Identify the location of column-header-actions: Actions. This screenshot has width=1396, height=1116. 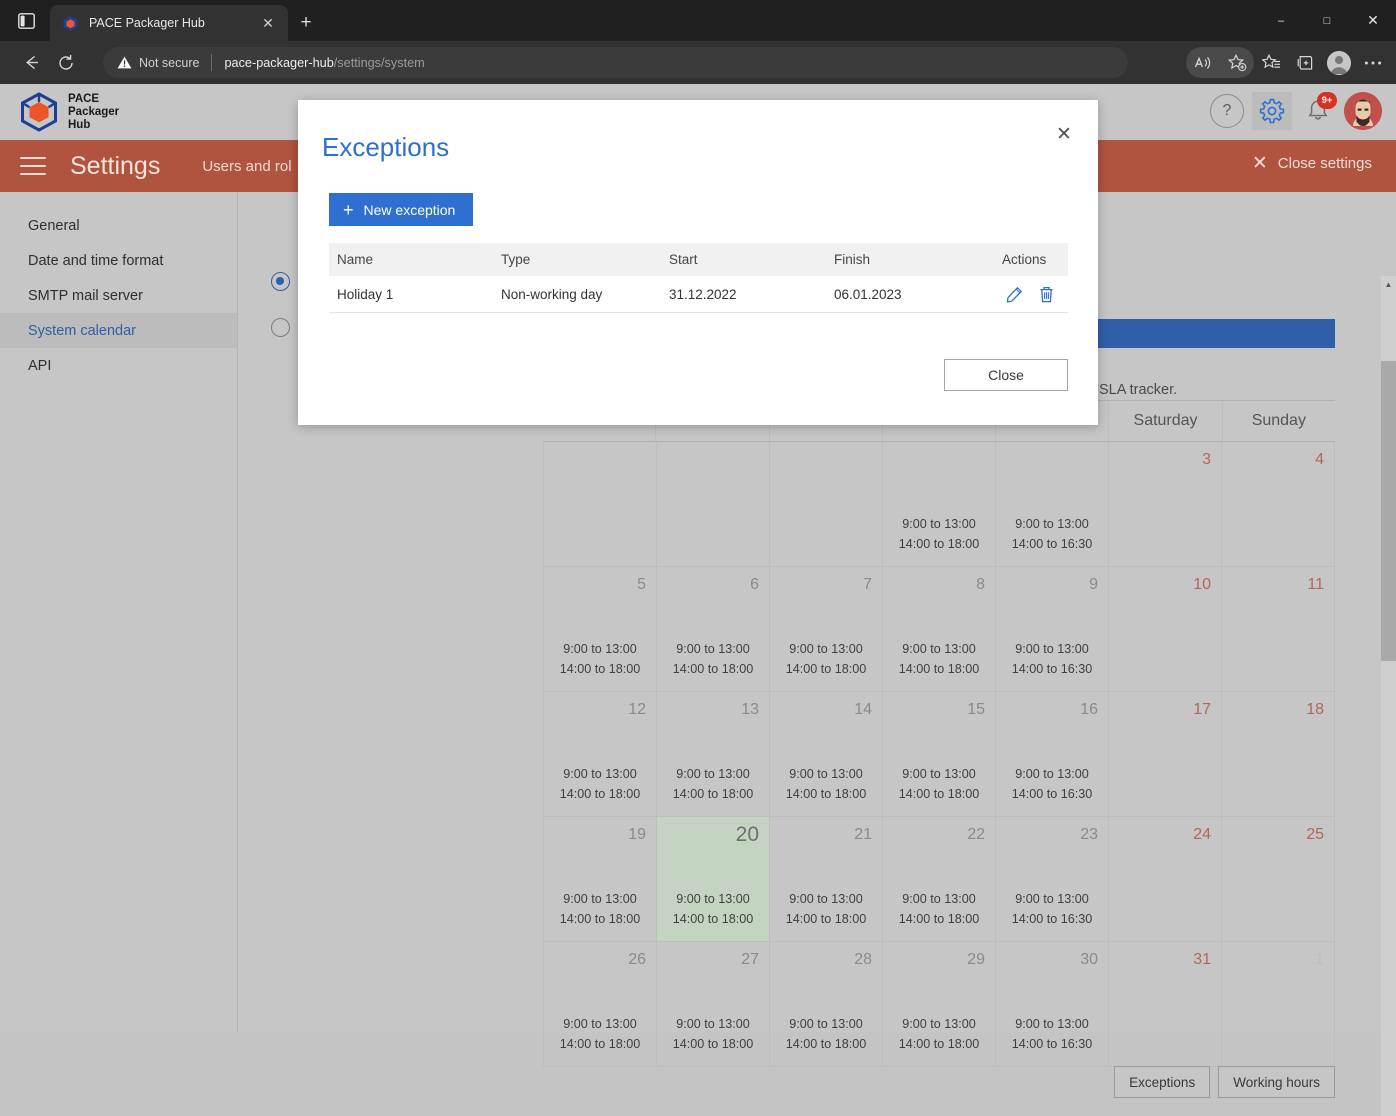
(1035, 259).